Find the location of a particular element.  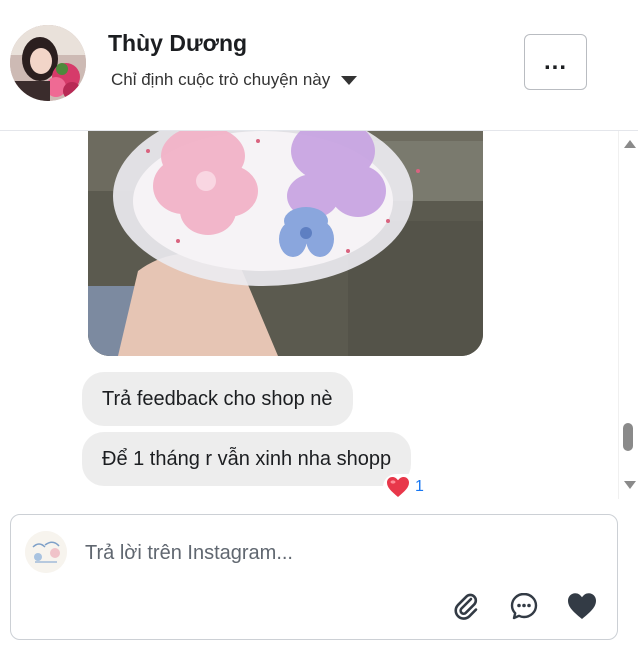

composer-actions is located at coordinates (524, 606).